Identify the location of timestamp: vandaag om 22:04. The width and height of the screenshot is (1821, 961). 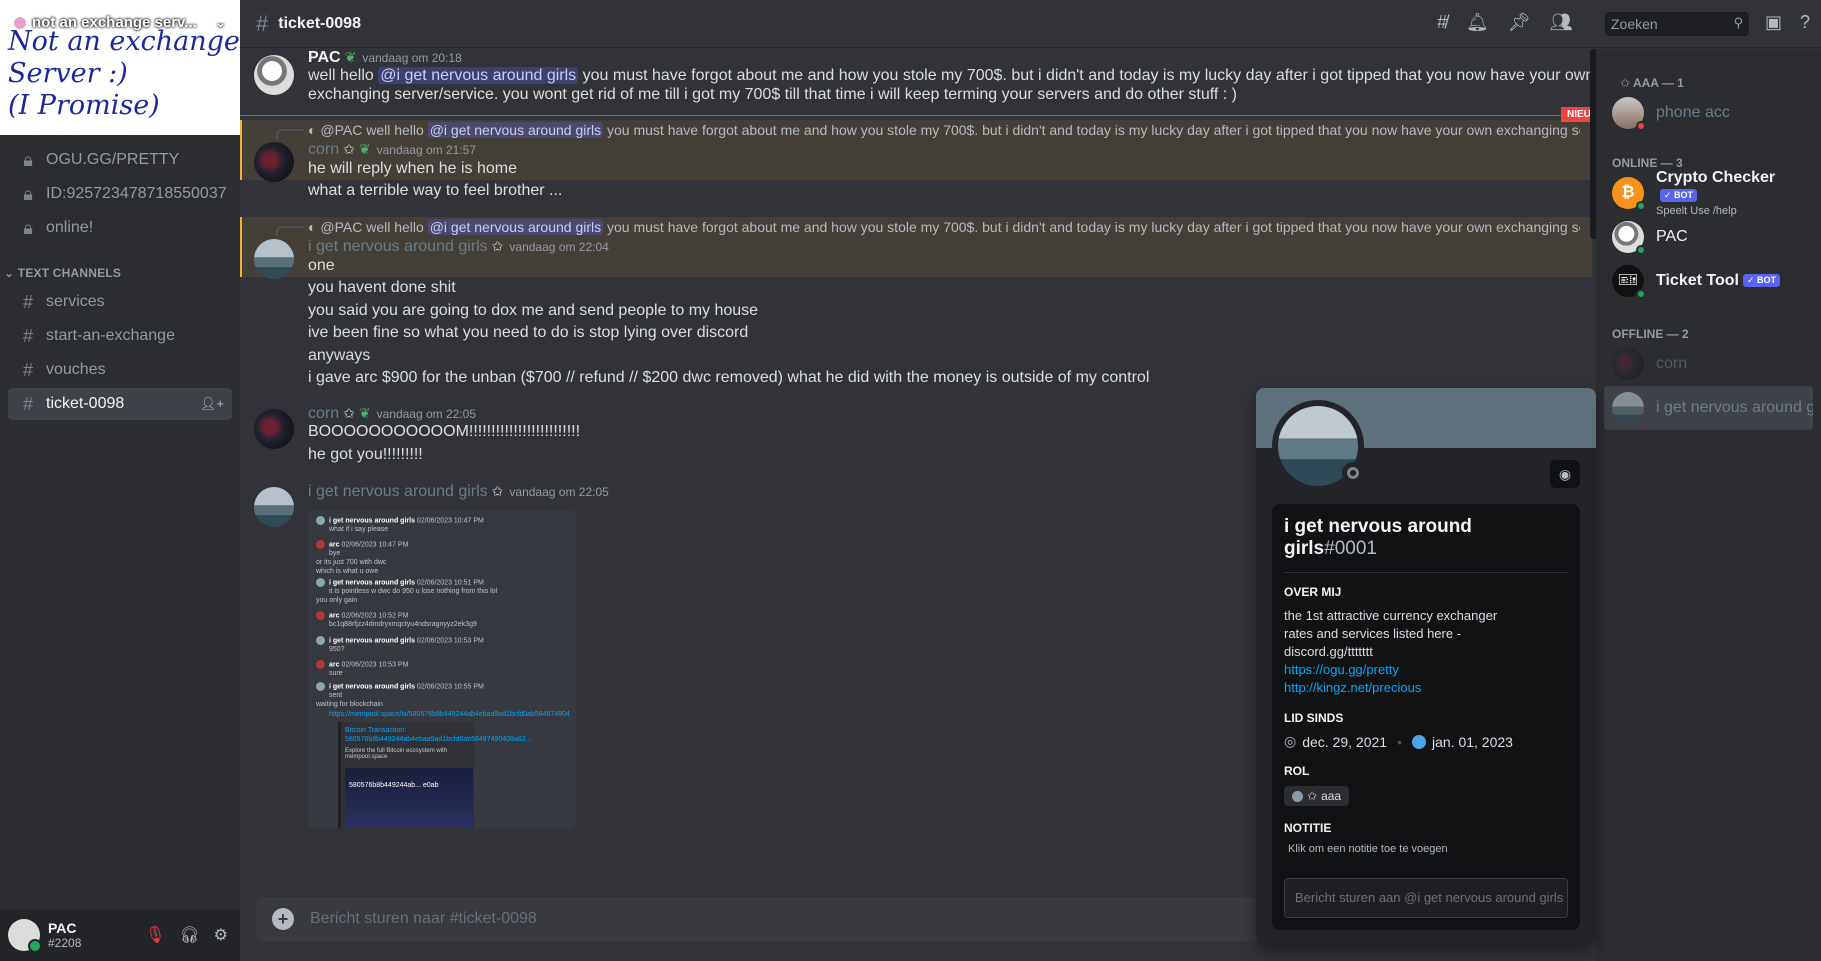
(559, 247).